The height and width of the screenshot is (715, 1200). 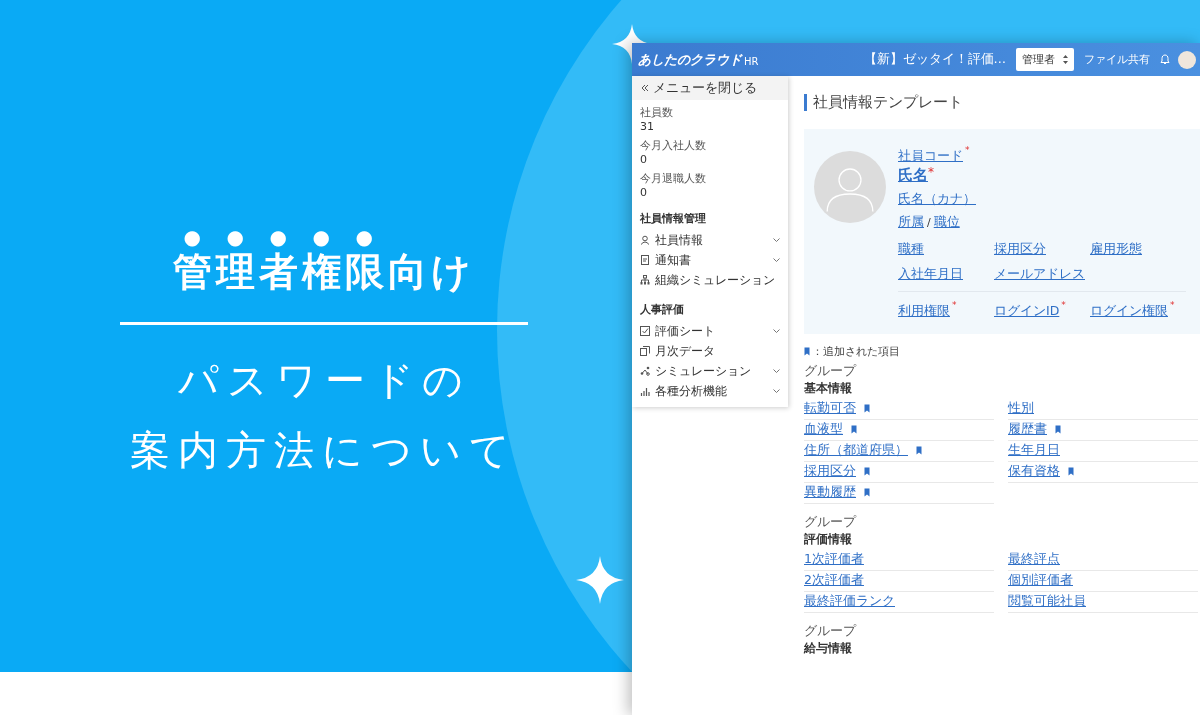 I want to click on sort-caret-icon, so click(x=1065, y=59).